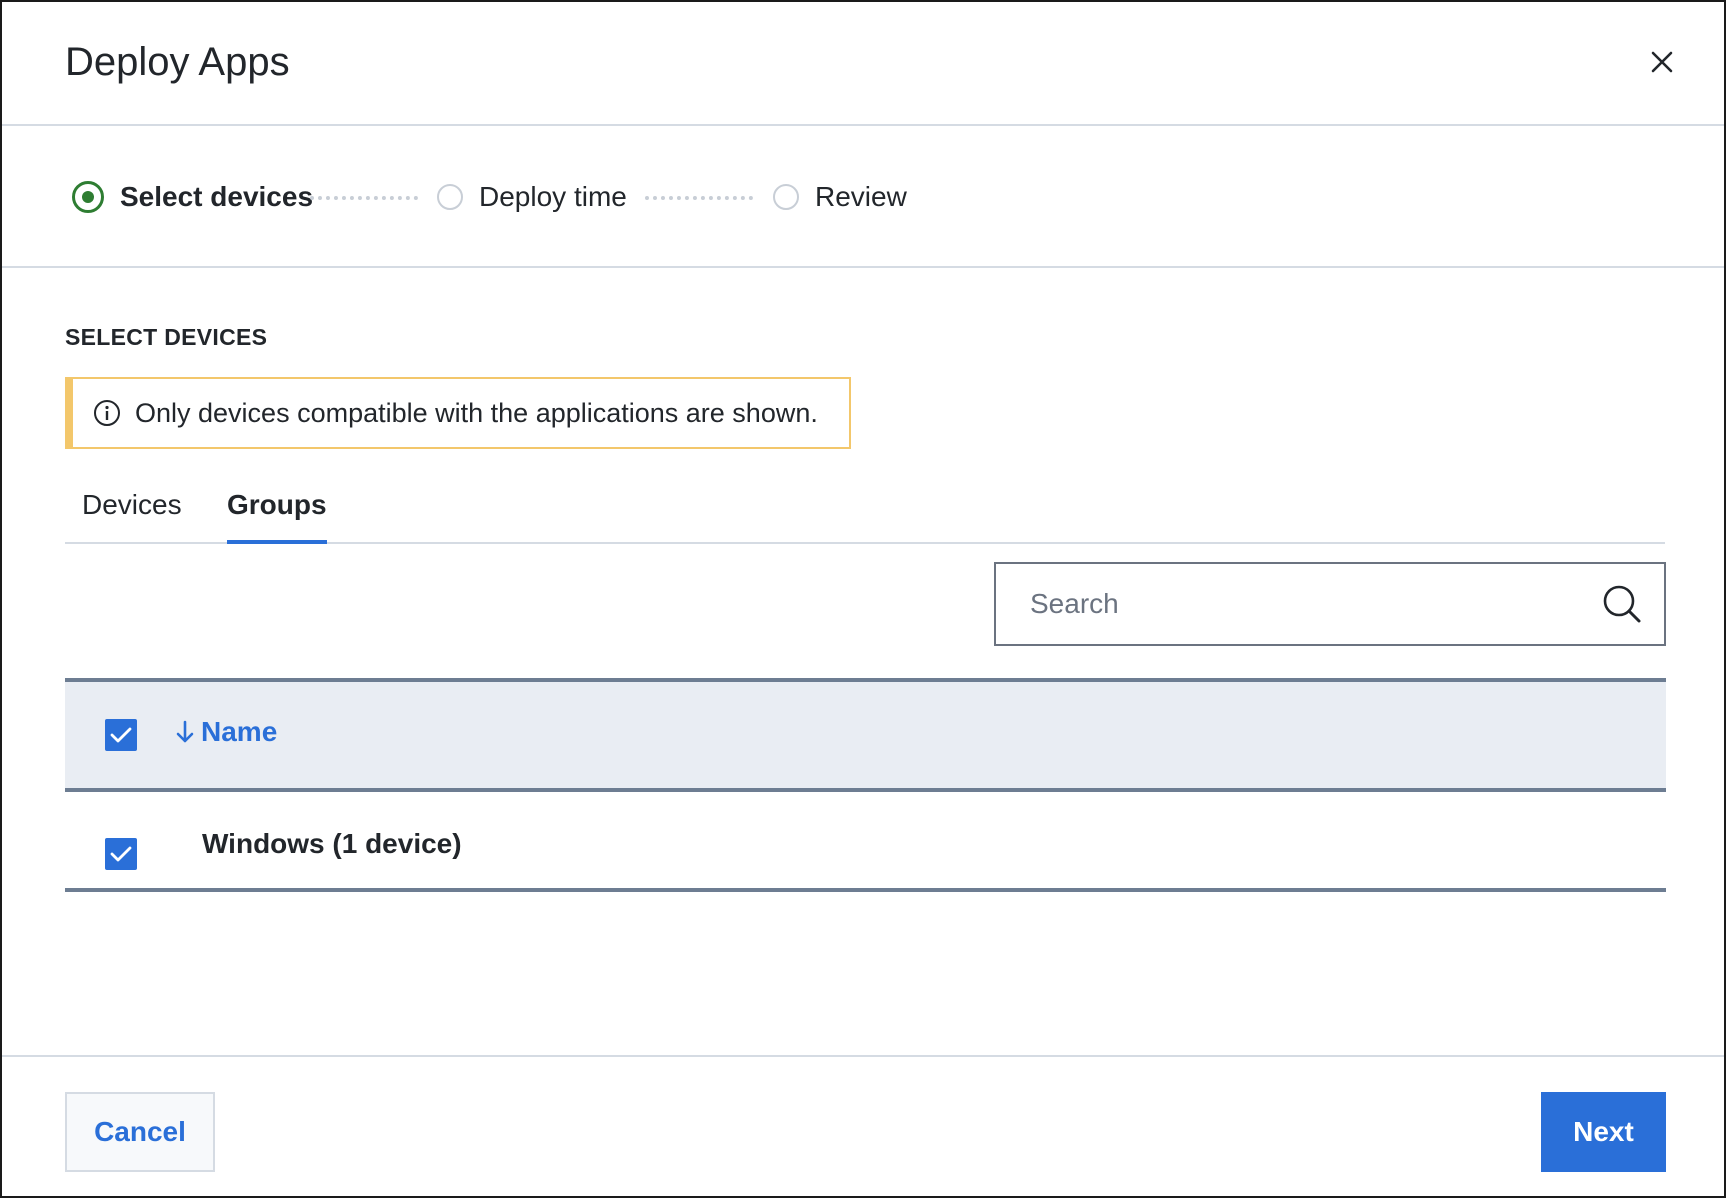 The height and width of the screenshot is (1198, 1726). I want to click on tab-devices: Devices, so click(132, 512).